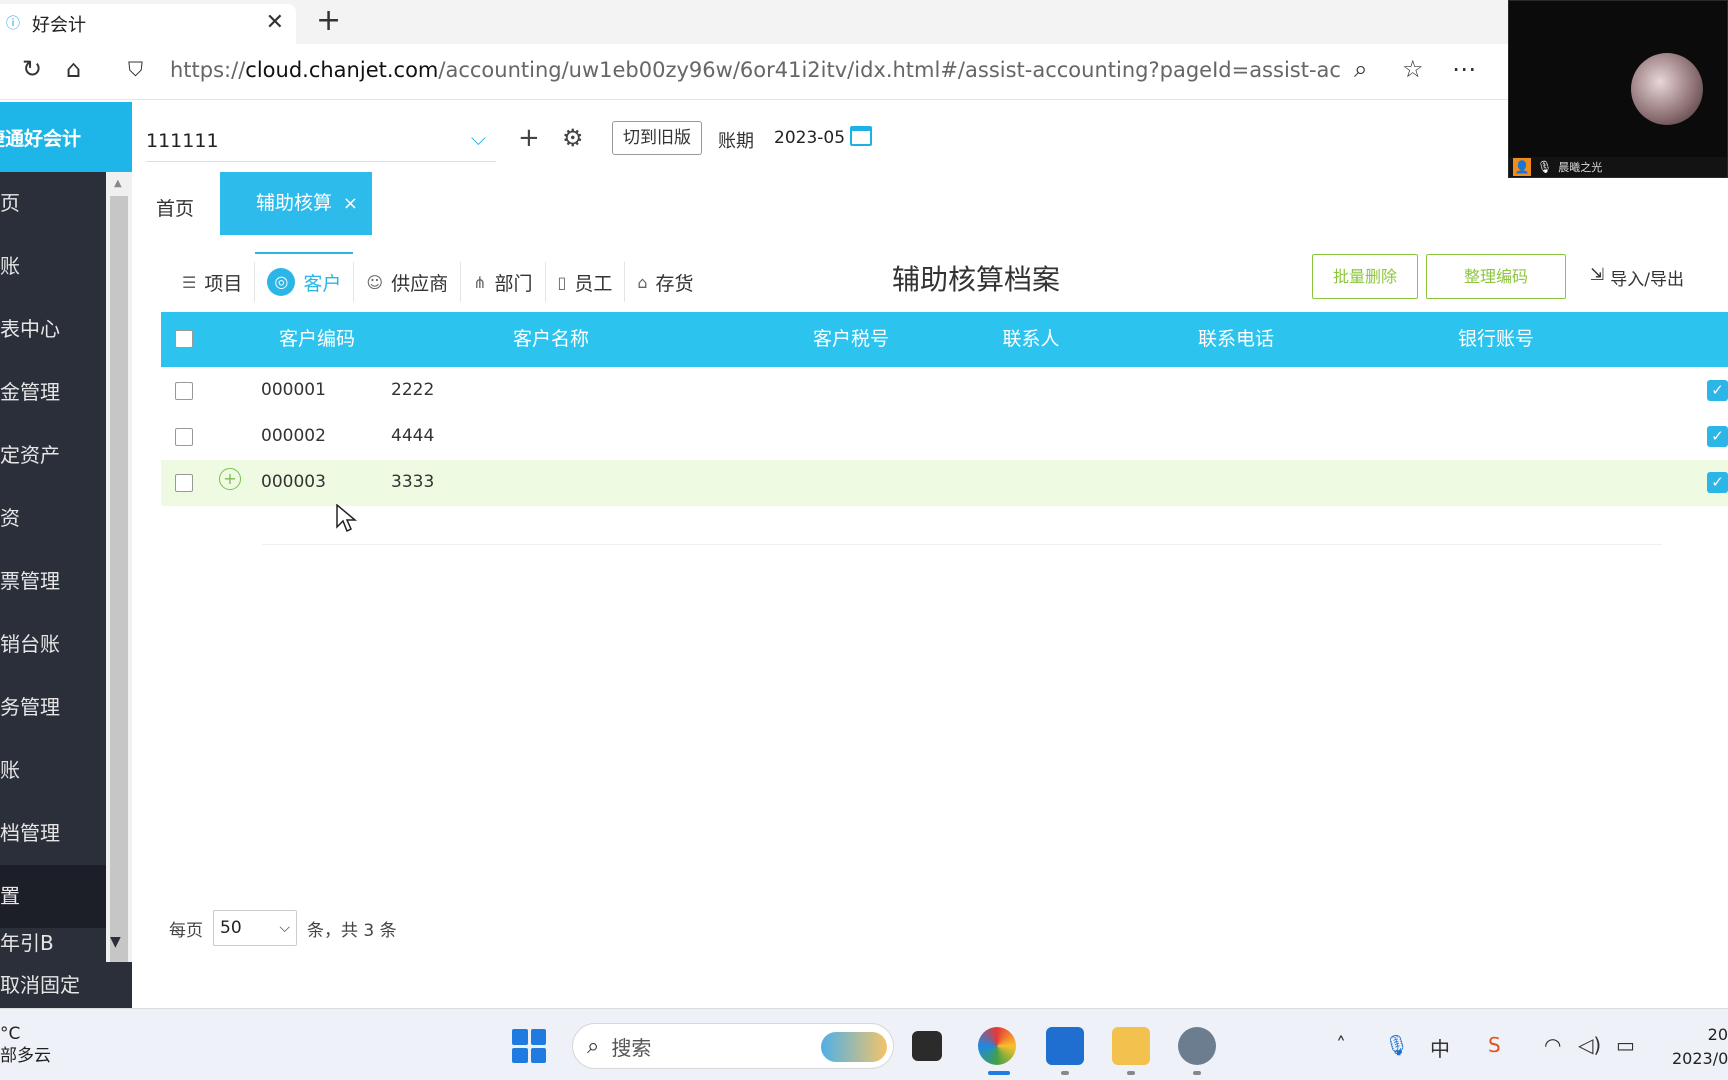 This screenshot has height=1080, width=1728. I want to click on file-explorer-dark-icon, so click(927, 1046).